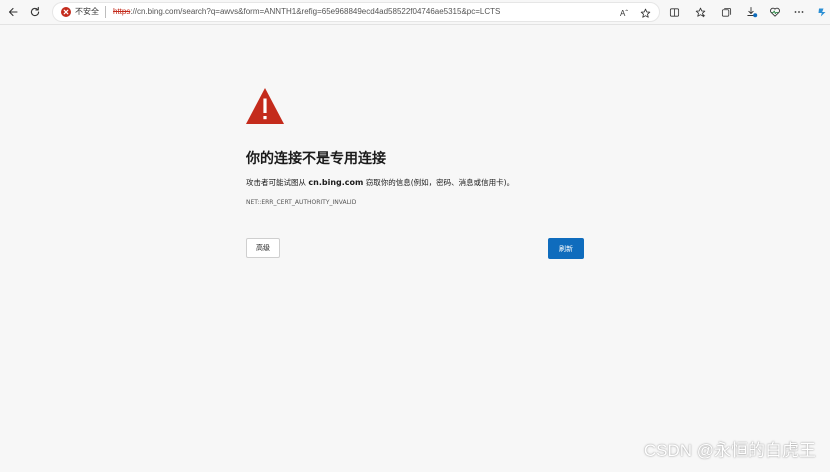 This screenshot has height=472, width=830. Describe the element at coordinates (122, 11) in the screenshot. I see `url-scheme: https` at that location.